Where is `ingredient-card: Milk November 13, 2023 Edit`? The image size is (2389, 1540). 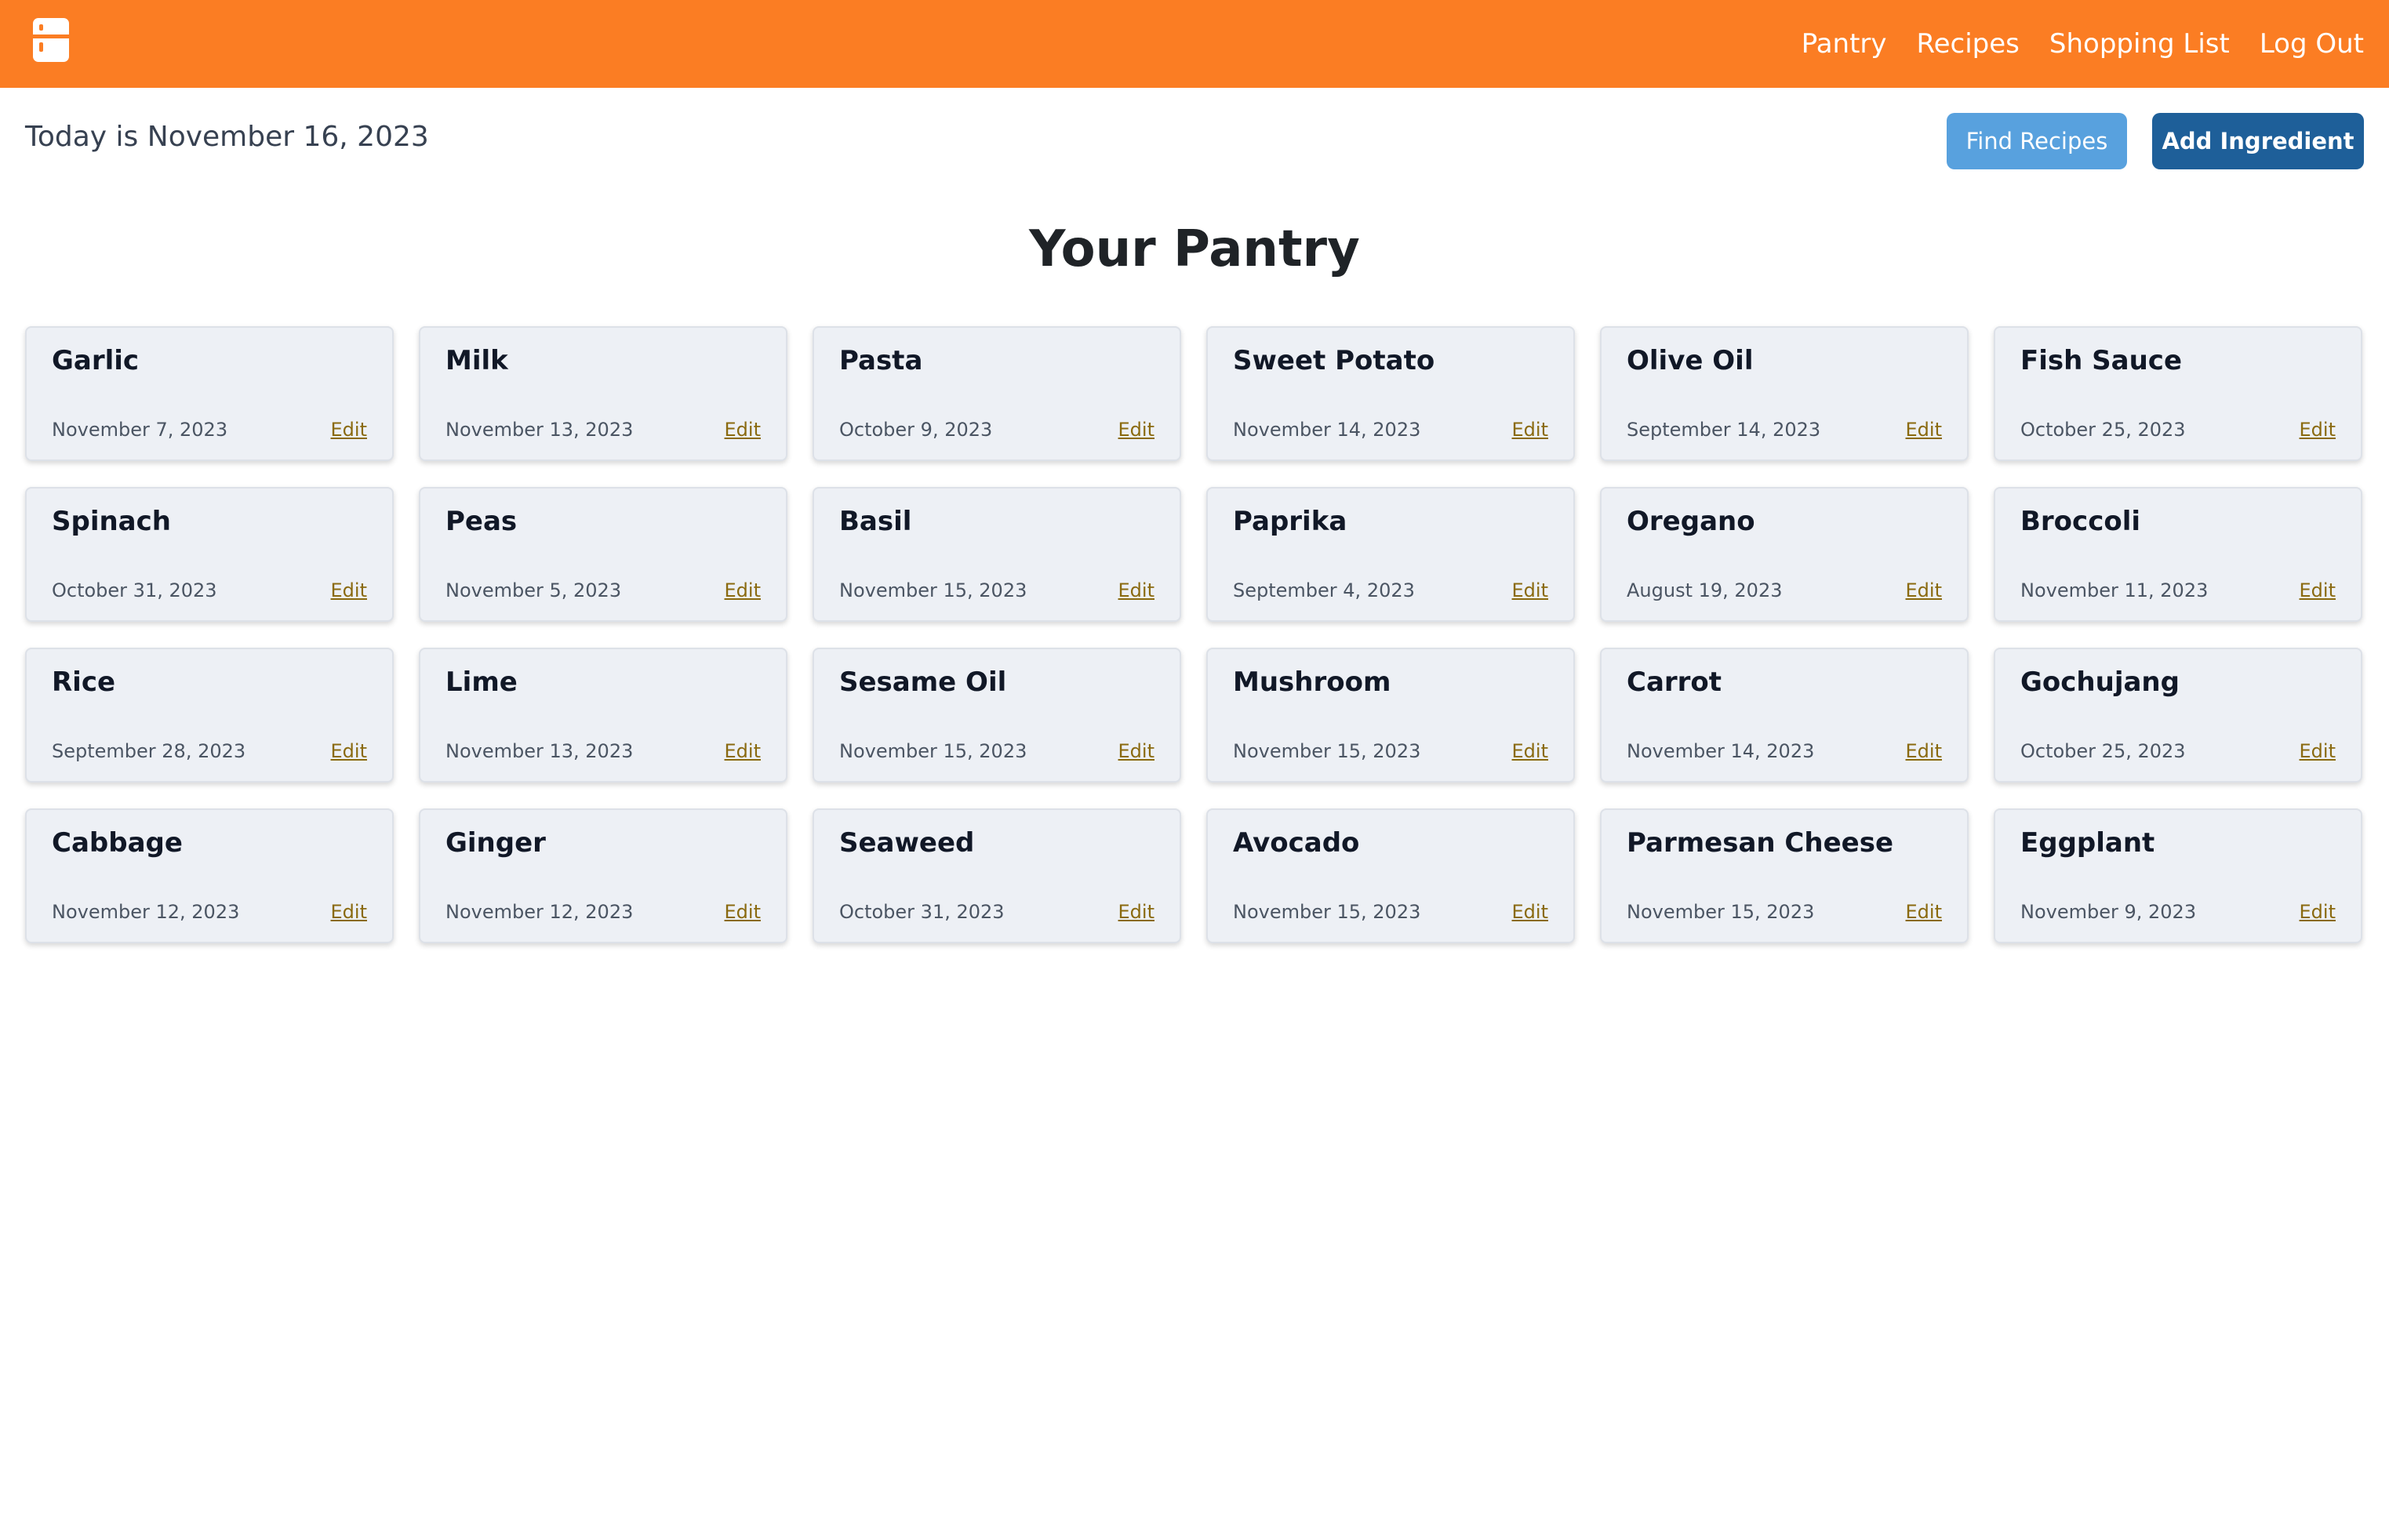 ingredient-card: Milk November 13, 2023 Edit is located at coordinates (603, 394).